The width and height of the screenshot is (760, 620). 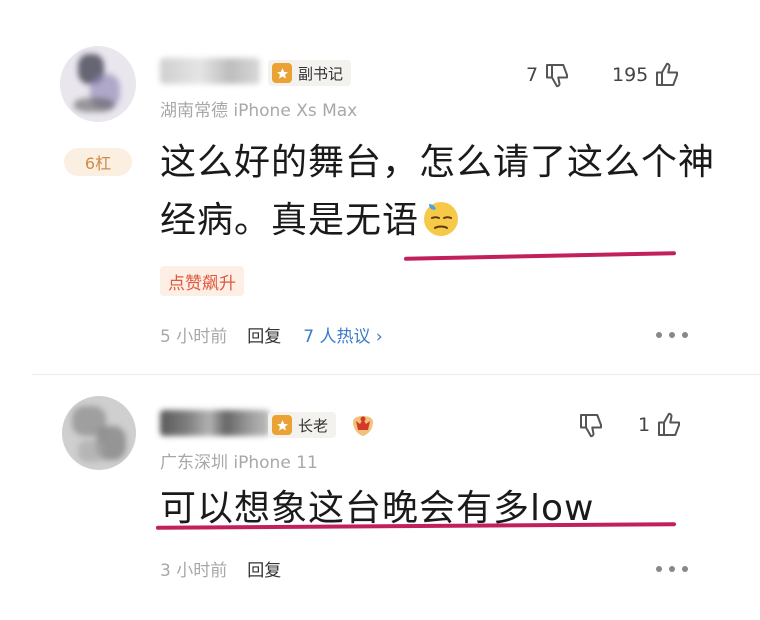 What do you see at coordinates (194, 571) in the screenshot?
I see `timestamp: 3 小时前` at bounding box center [194, 571].